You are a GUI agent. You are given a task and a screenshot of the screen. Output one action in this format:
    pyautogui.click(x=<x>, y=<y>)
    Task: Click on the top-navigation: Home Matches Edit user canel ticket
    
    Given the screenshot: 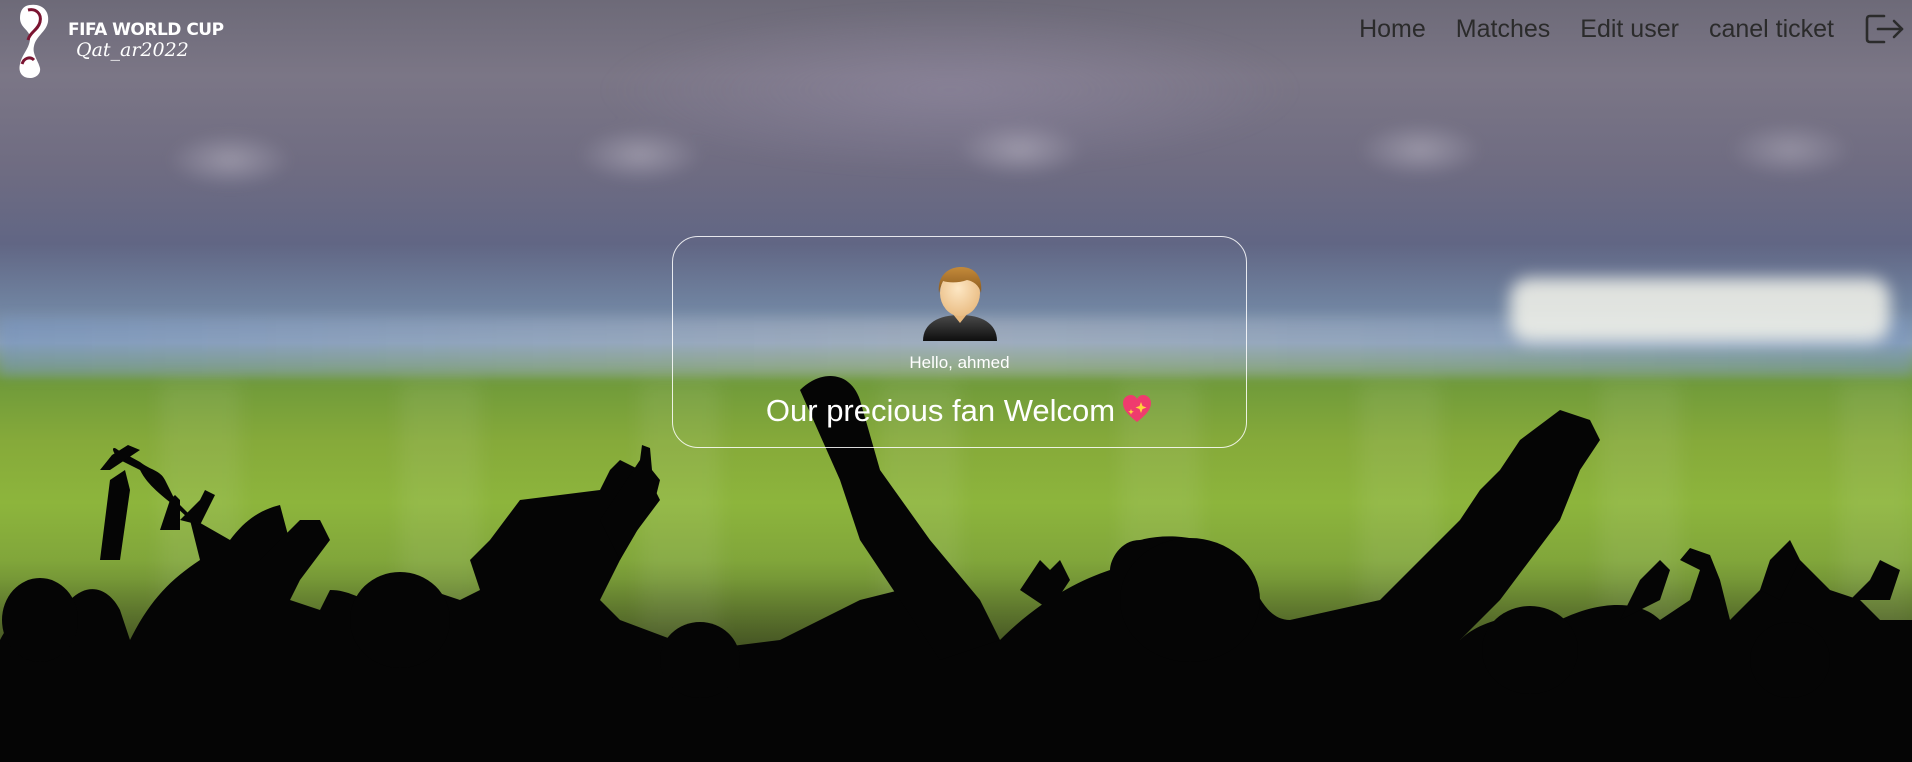 What is the action you would take?
    pyautogui.click(x=1635, y=29)
    